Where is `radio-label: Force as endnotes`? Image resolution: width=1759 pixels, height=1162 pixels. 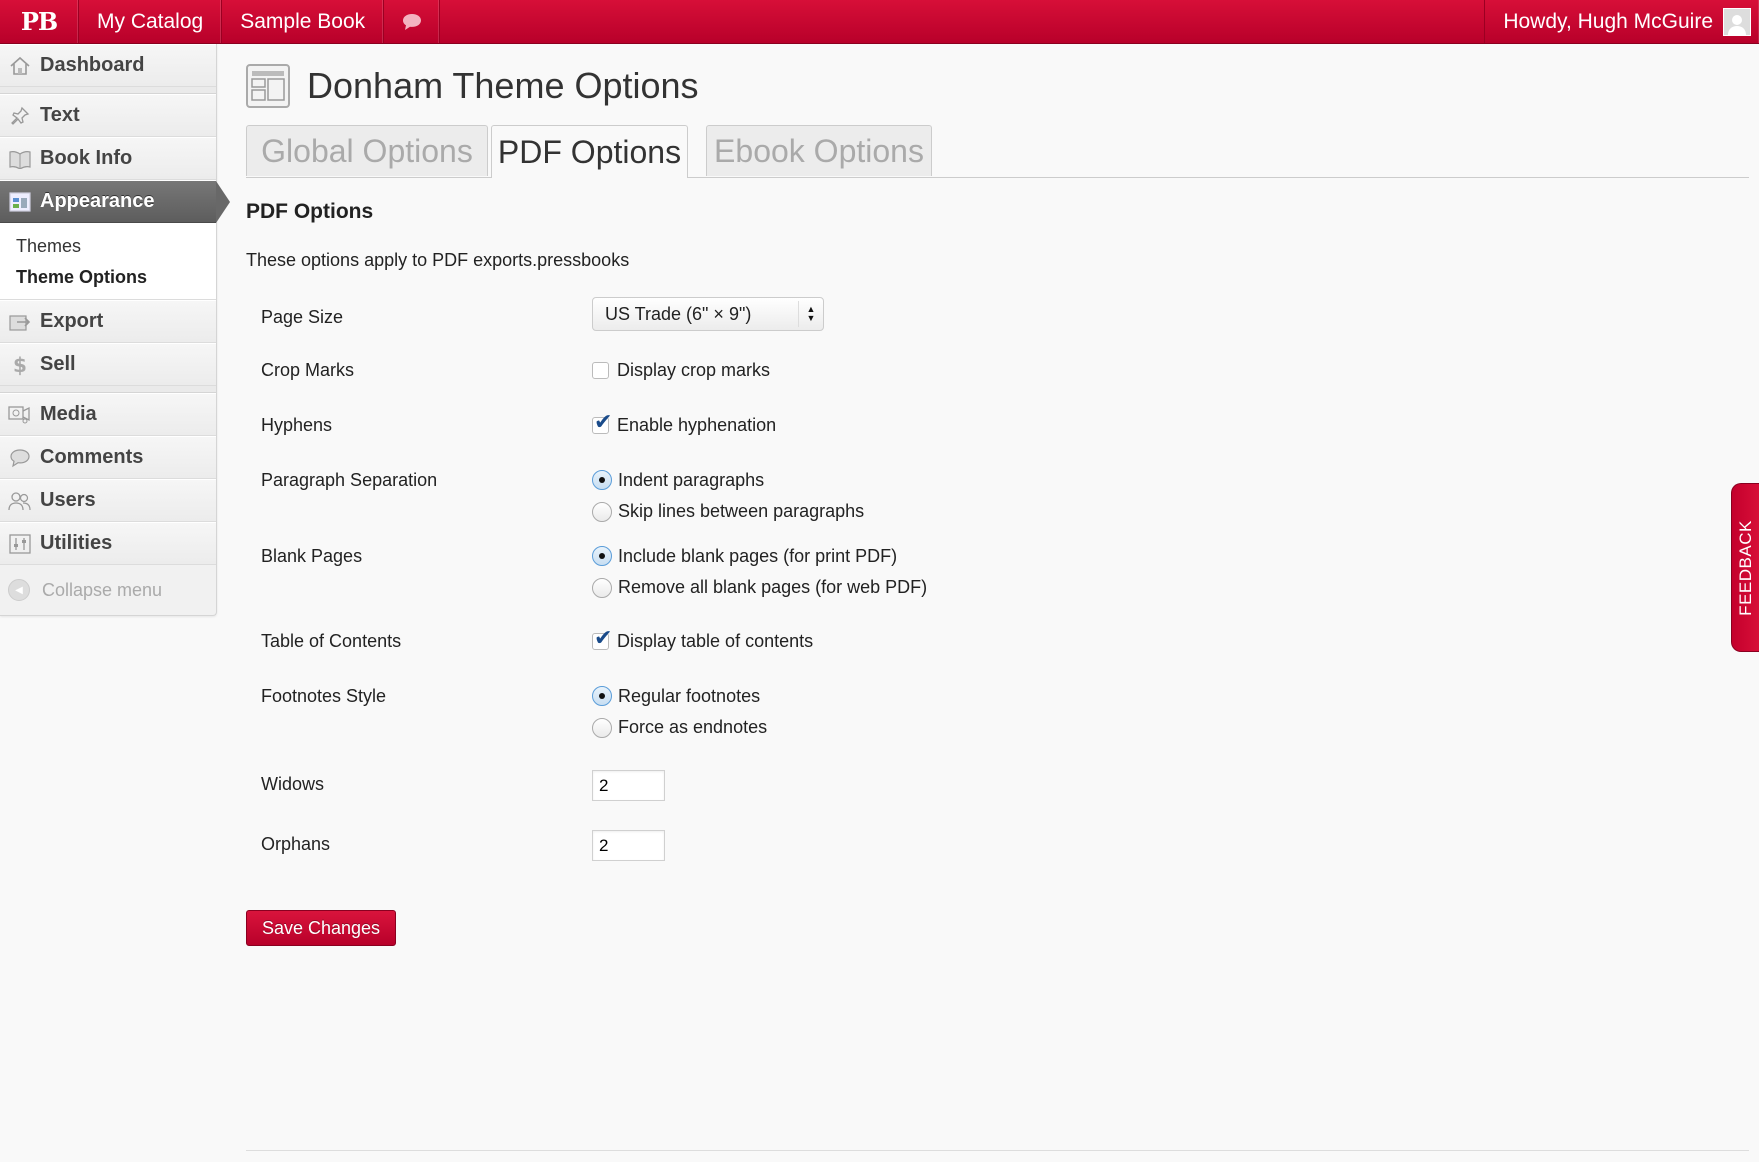
radio-label: Force as endnotes is located at coordinates (693, 727).